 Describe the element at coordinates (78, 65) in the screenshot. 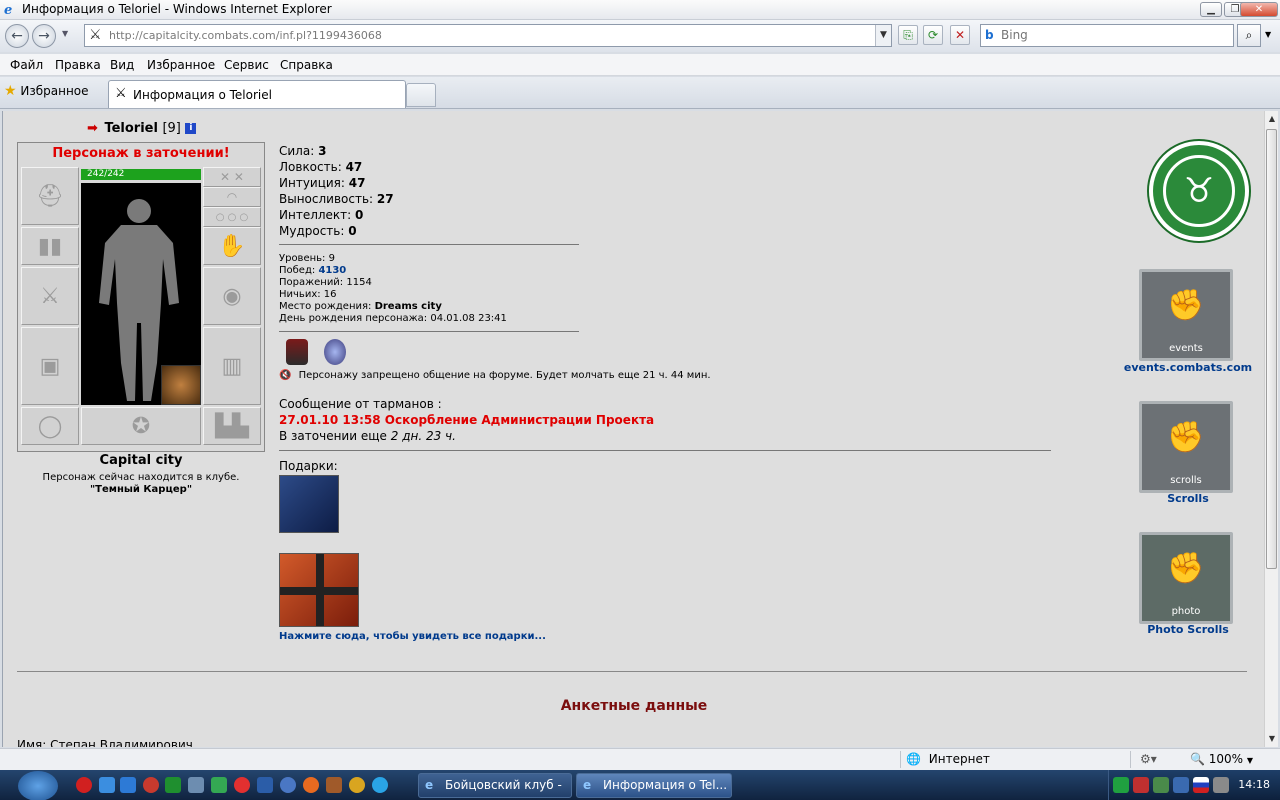

I see `menu-edit: Правка` at that location.